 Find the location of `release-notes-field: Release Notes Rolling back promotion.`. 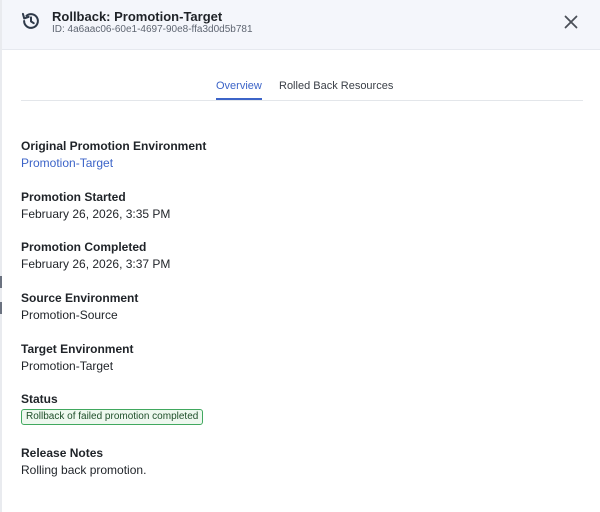

release-notes-field: Release Notes Rolling back promotion. is located at coordinates (83, 461).